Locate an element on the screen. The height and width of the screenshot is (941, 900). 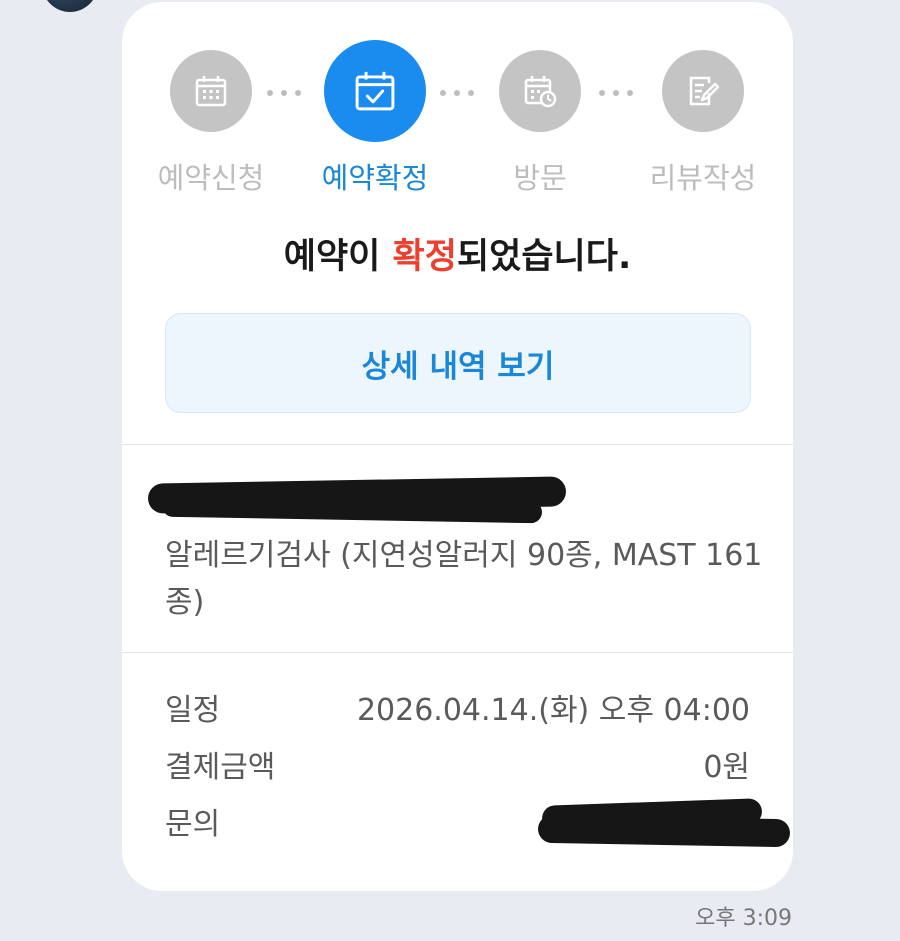
step-label-review: 리뷰작성 is located at coordinates (703, 178).